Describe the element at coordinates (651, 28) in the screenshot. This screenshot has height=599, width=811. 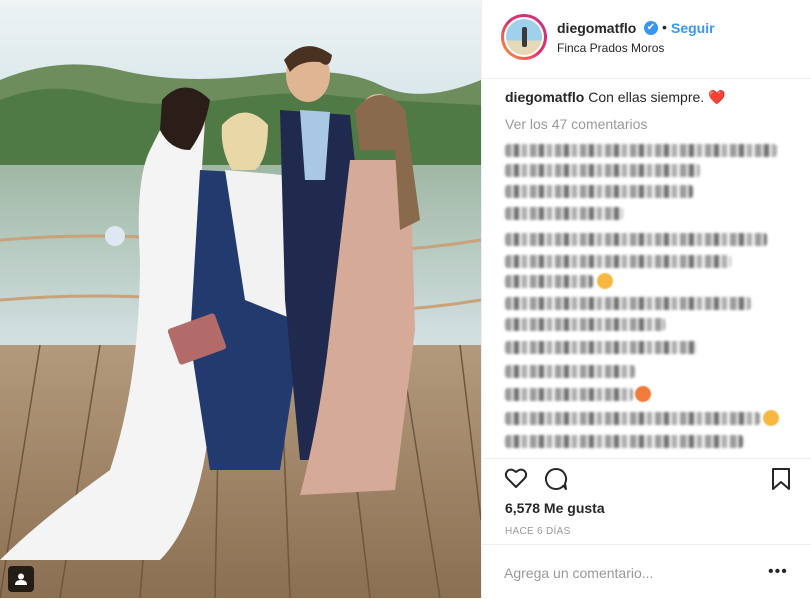
I see `verified-badge-icon: ✔` at that location.